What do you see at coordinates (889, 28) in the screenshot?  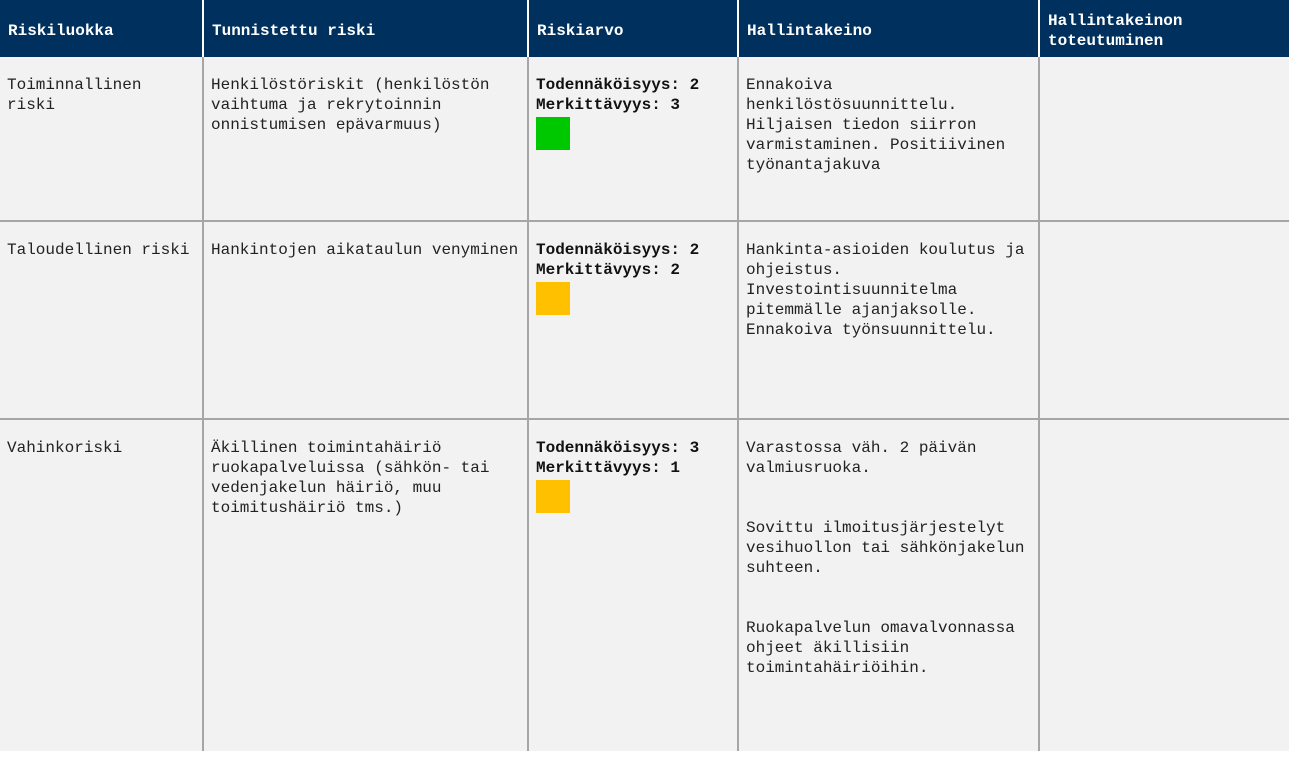 I see `header-hallintakeino: Hallintakeino` at bounding box center [889, 28].